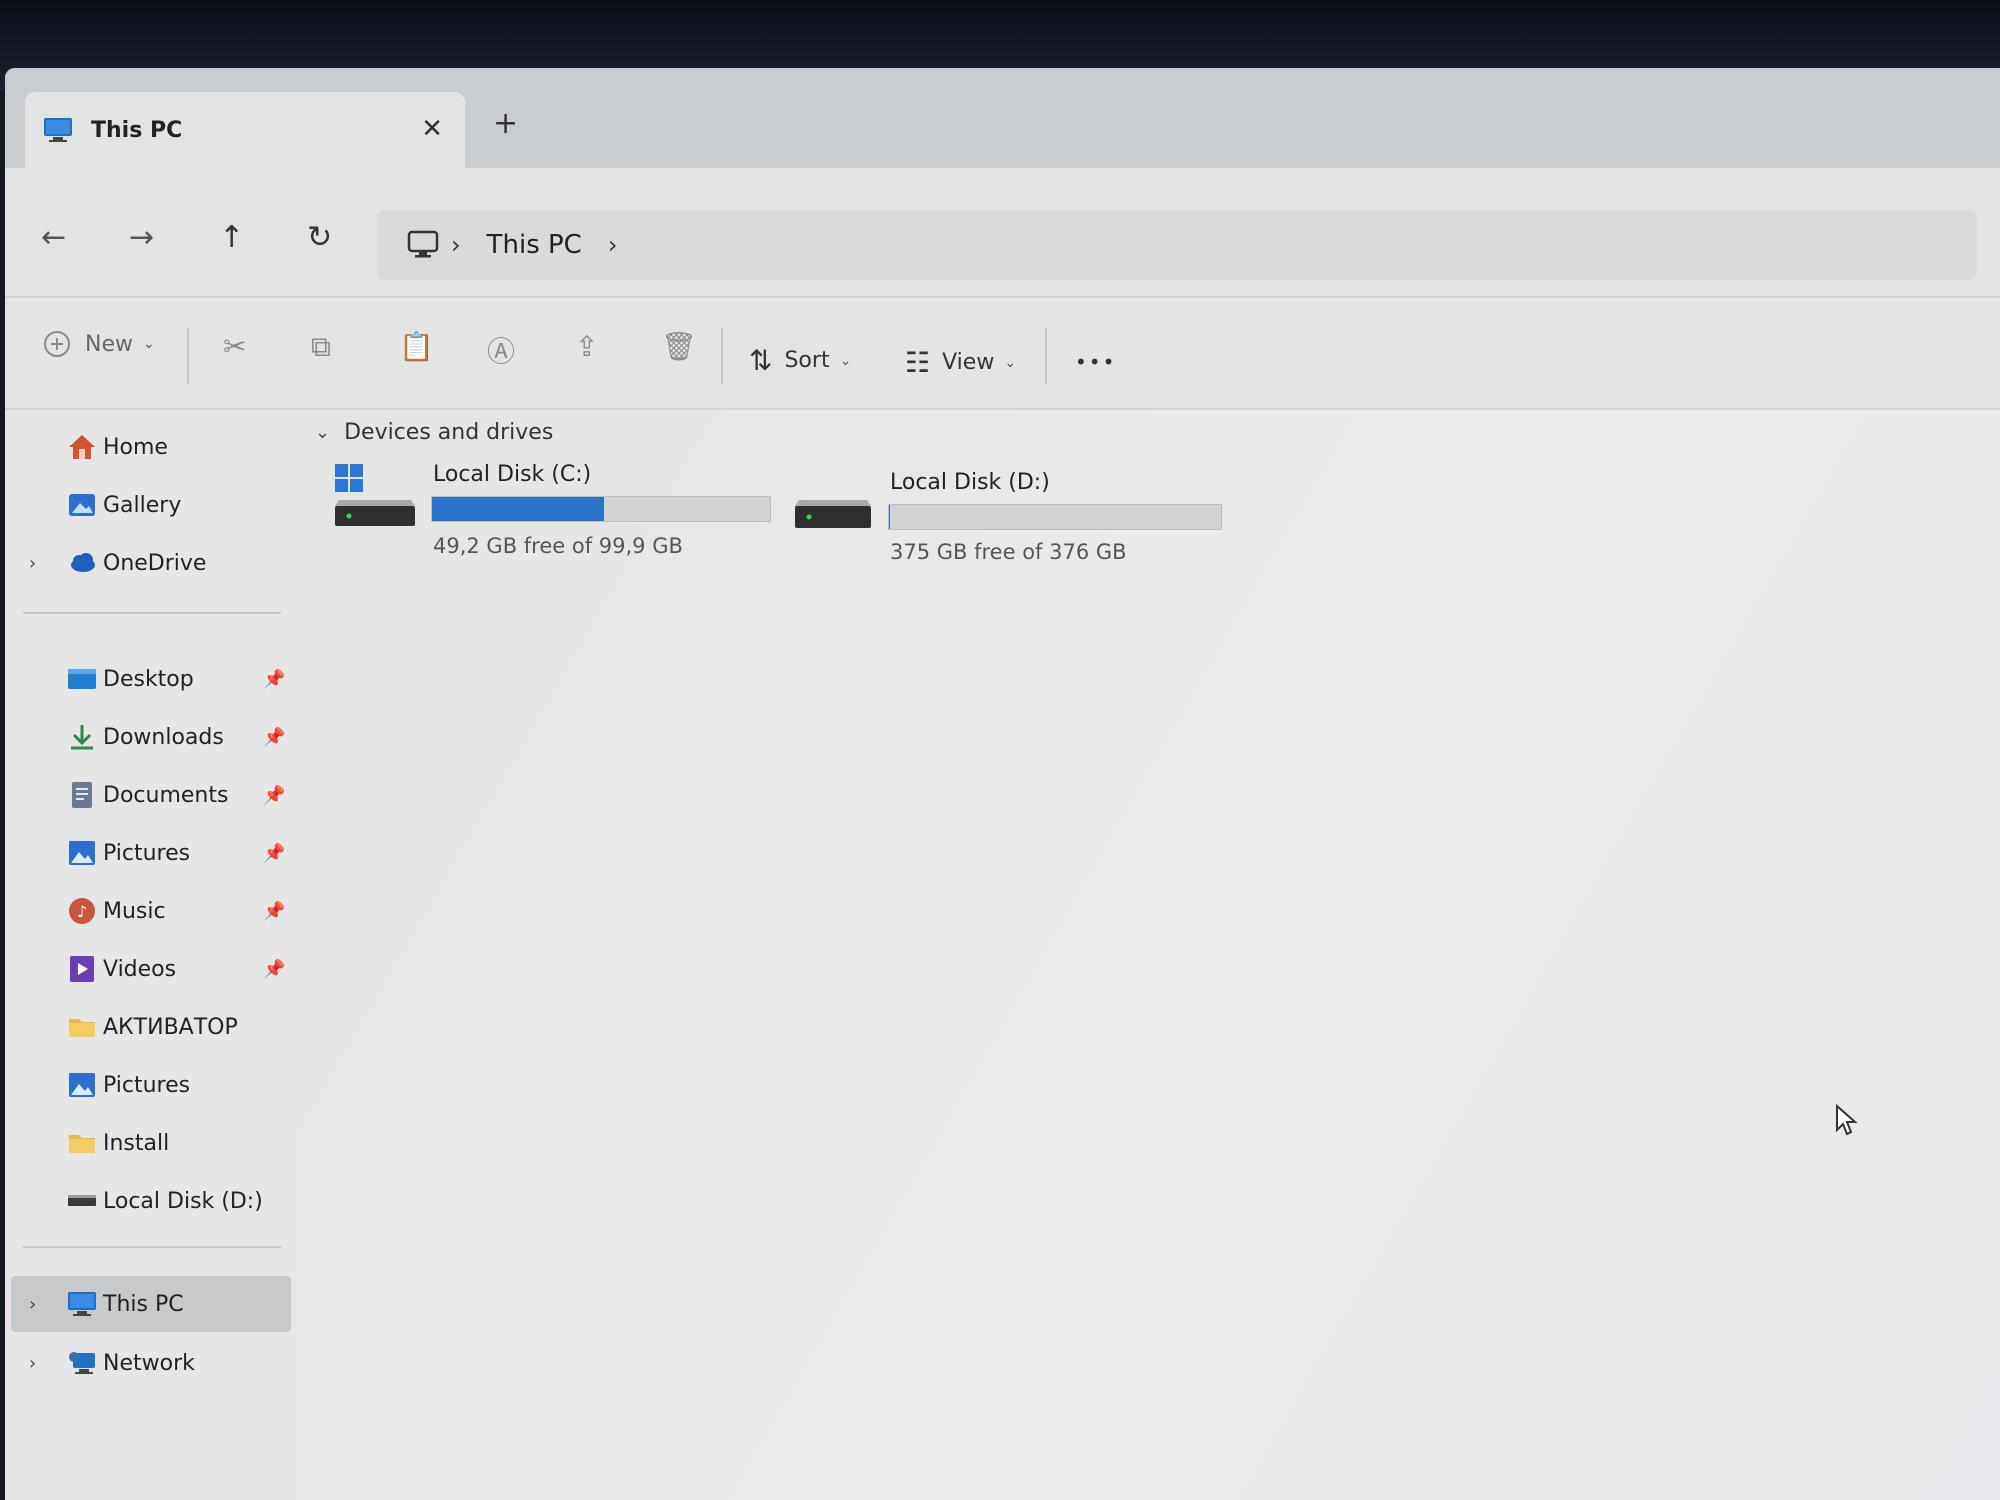 The image size is (2000, 1500). I want to click on sidebar-item-this-pc: › This PC, so click(151, 1304).